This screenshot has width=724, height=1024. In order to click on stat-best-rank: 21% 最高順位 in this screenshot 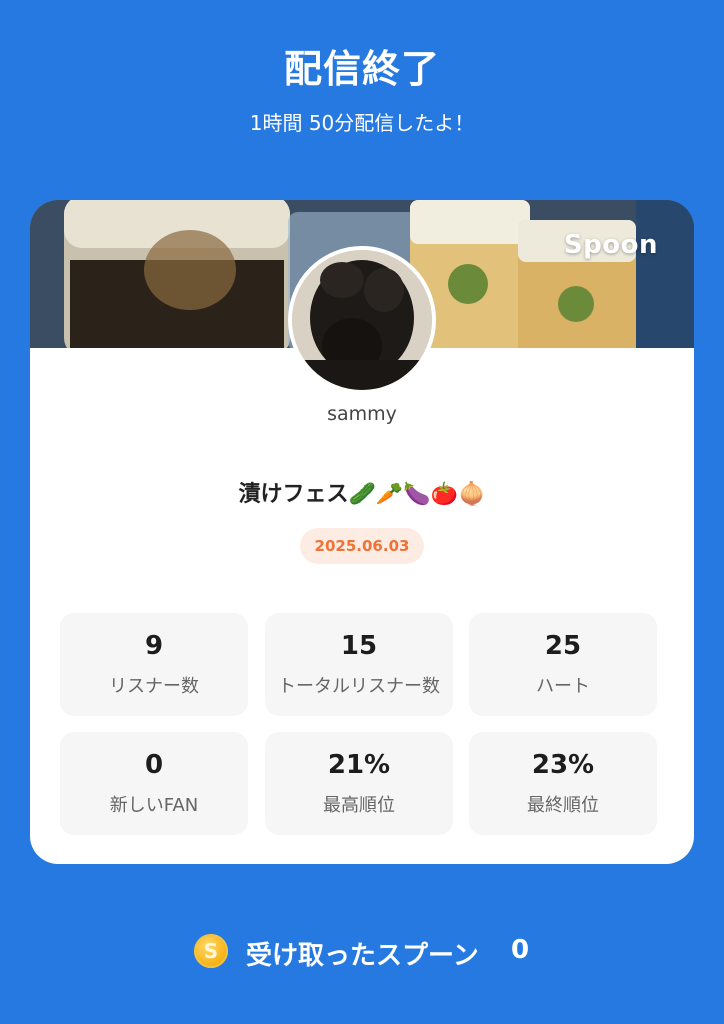, I will do `click(359, 783)`.